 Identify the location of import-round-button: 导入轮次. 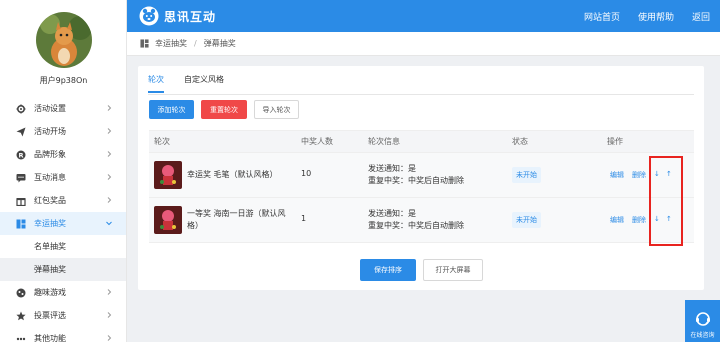
(276, 109).